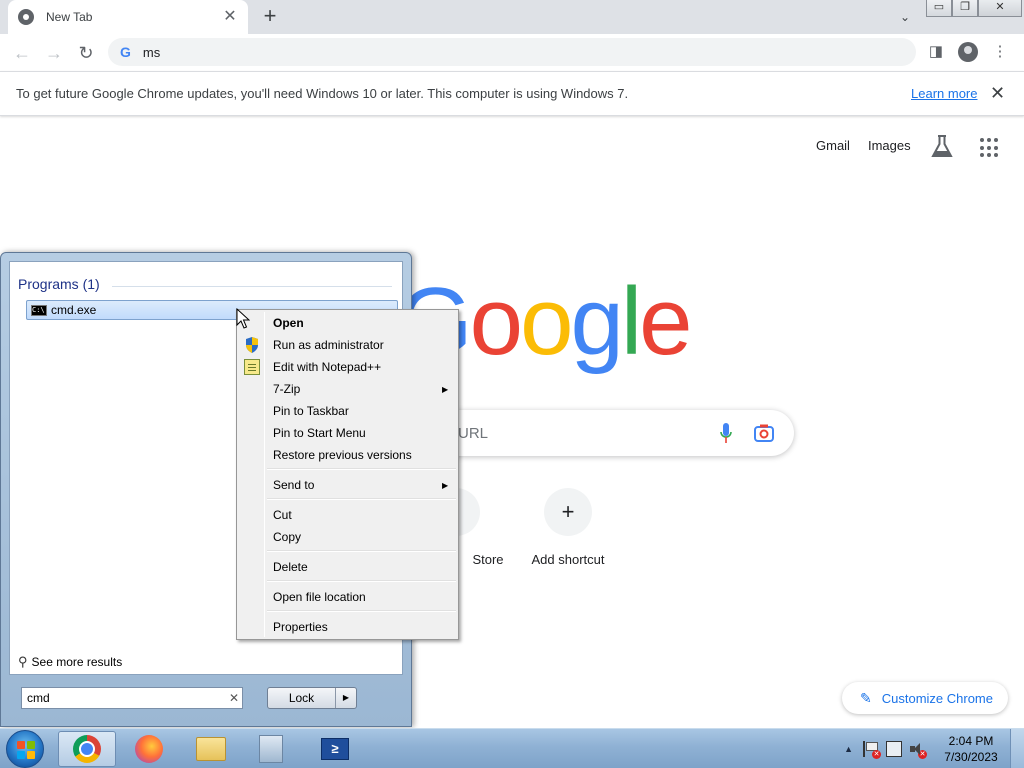 This screenshot has height=768, width=1024. I want to click on reload-button: ↻, so click(86, 53).